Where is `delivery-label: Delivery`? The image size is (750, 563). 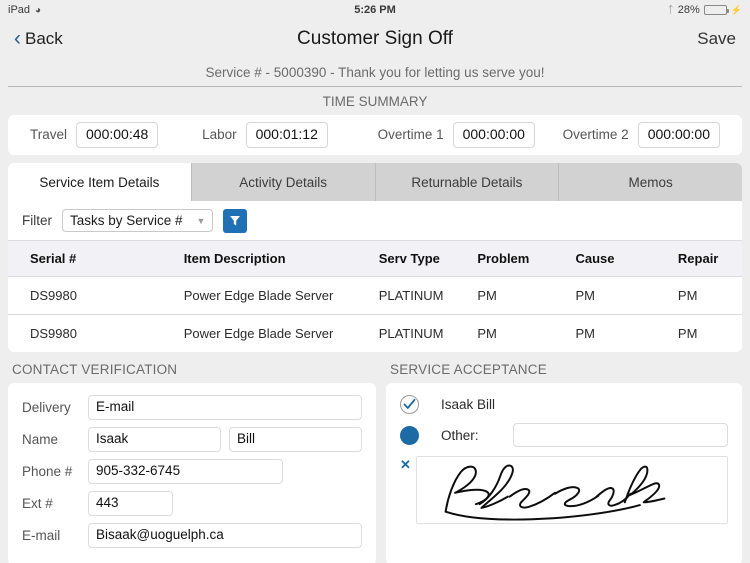 delivery-label: Delivery is located at coordinates (46, 407).